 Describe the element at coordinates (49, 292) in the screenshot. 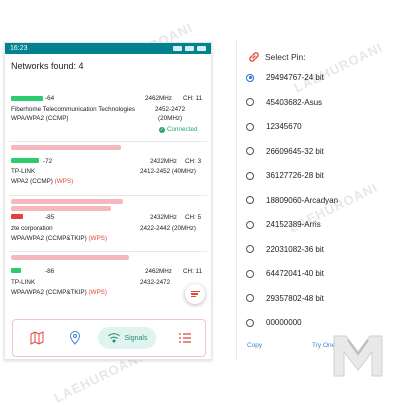

I see `security: WPA/WPA2 (CCMP&TKIP)` at that location.